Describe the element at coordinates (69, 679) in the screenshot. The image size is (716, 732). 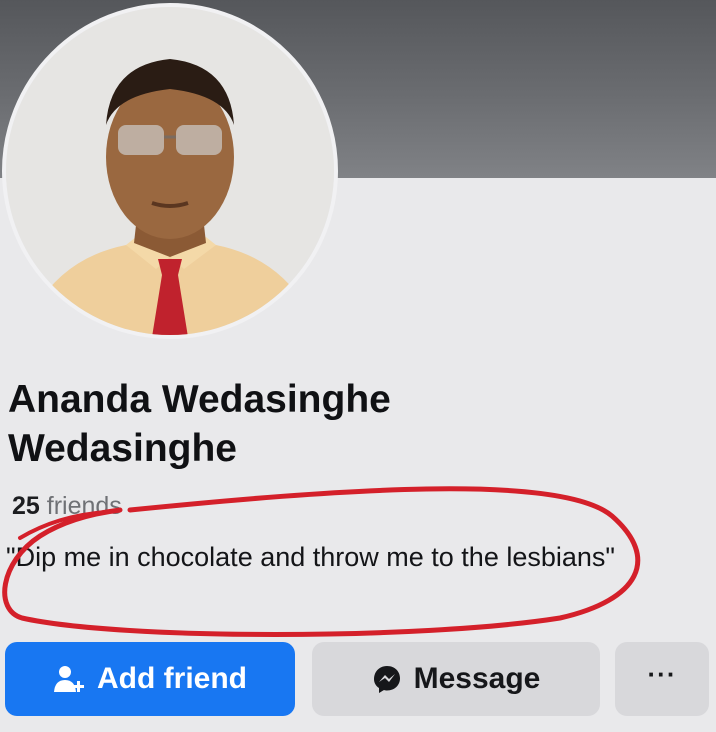
I see `add-person-icon` at that location.